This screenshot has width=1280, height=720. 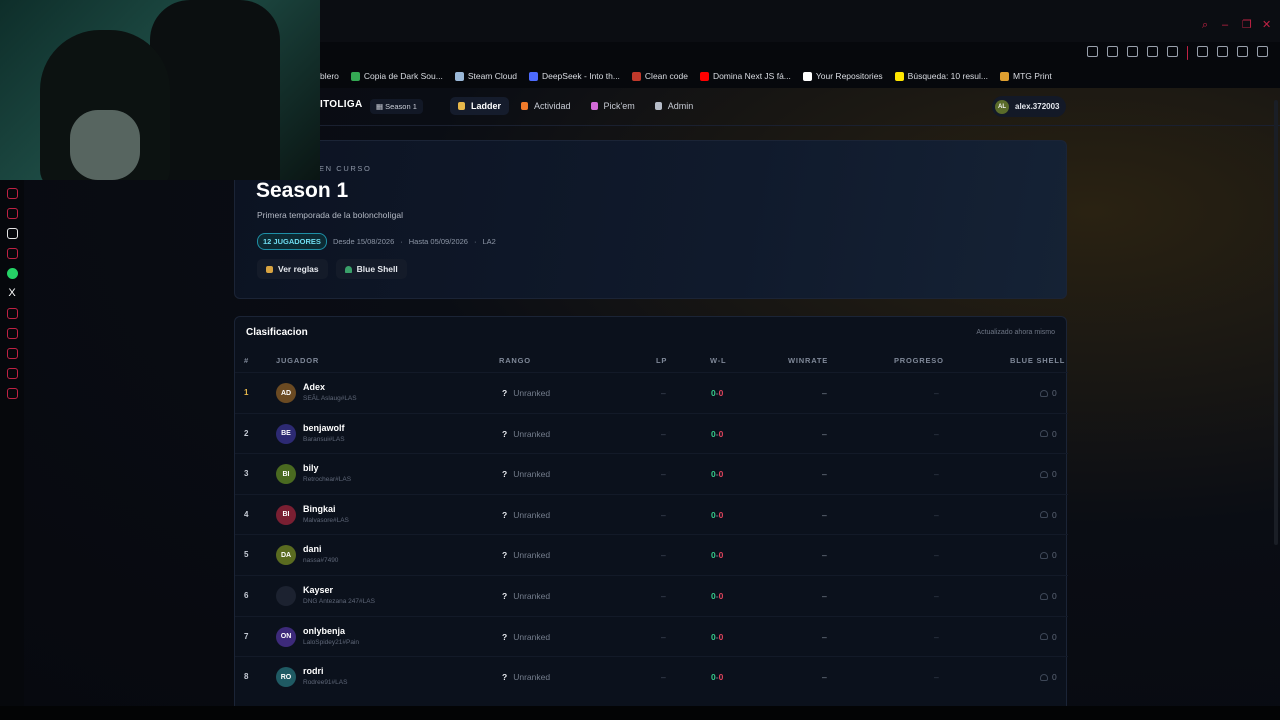 I want to click on close-icon: ✕, so click(x=1267, y=25).